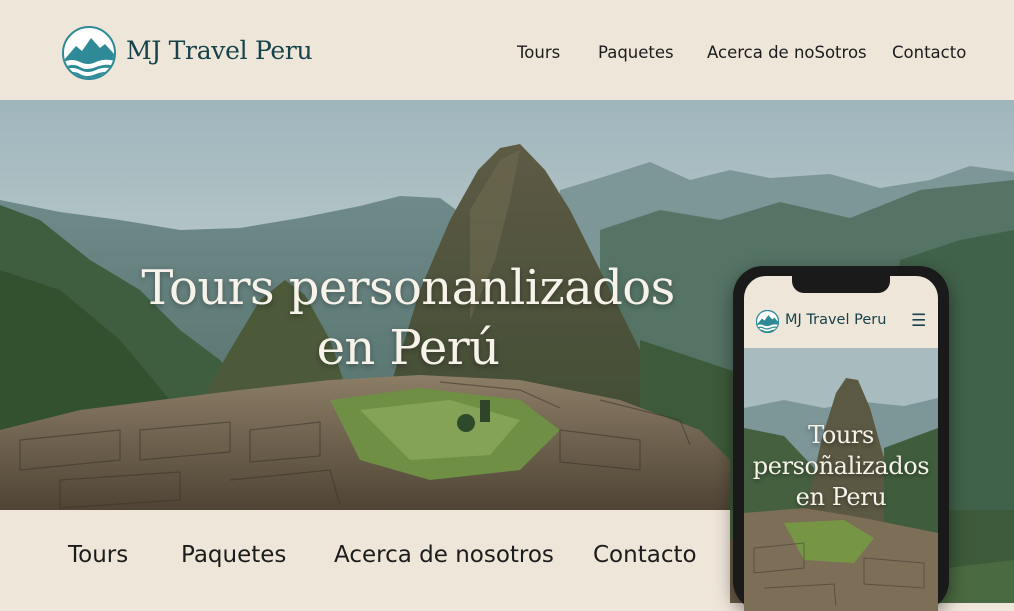  What do you see at coordinates (787, 52) in the screenshot?
I see `nav-about: Acerca de noSotros` at bounding box center [787, 52].